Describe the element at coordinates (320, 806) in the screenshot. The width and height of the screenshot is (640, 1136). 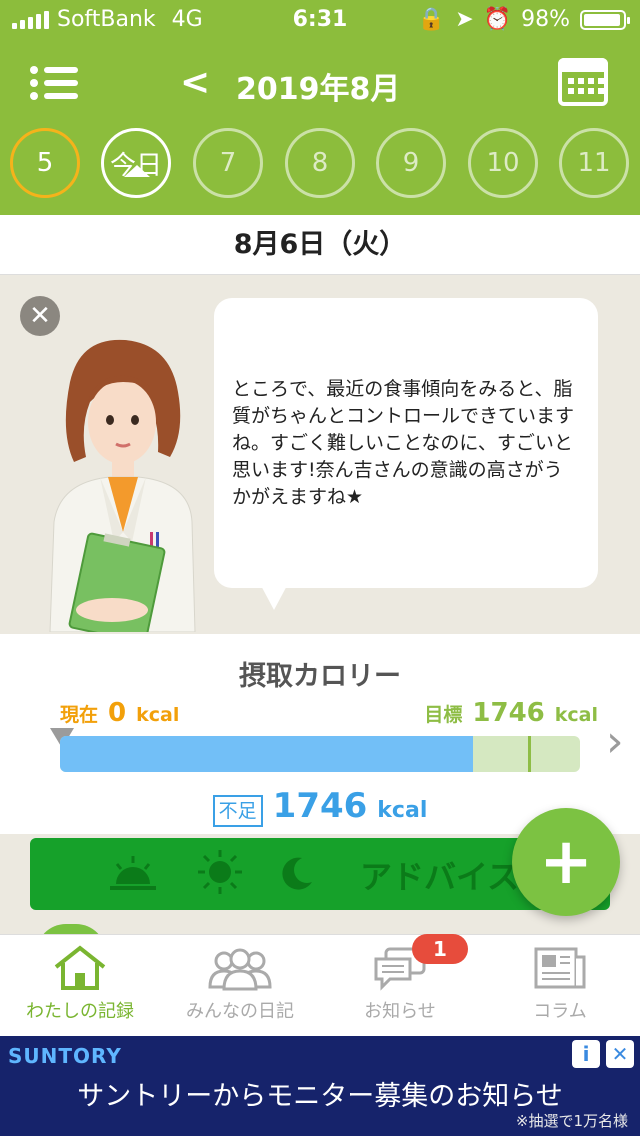
I see `deficit-value: 1746` at that location.